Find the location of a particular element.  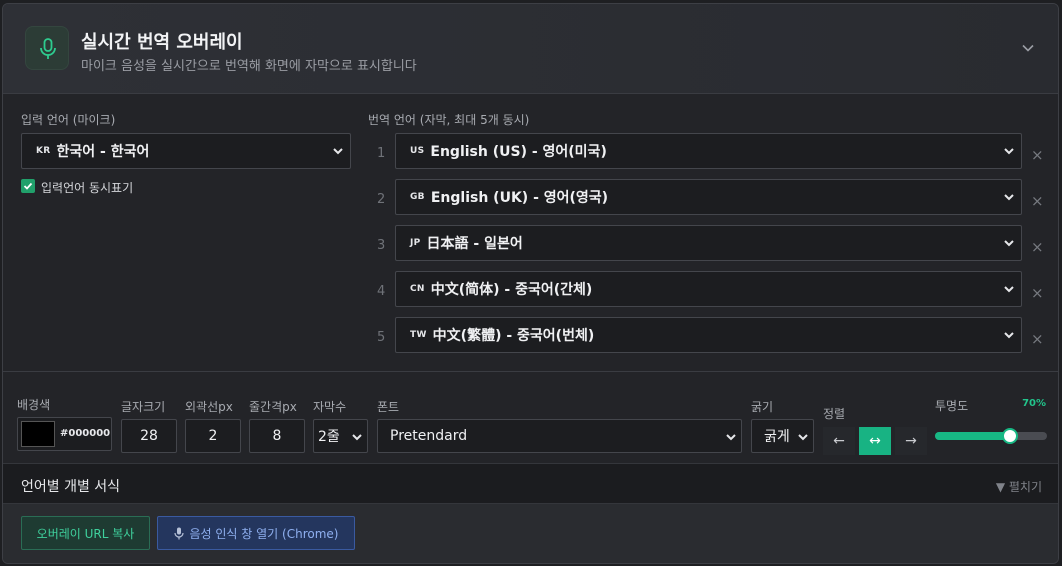

flag-code: GB is located at coordinates (417, 197).